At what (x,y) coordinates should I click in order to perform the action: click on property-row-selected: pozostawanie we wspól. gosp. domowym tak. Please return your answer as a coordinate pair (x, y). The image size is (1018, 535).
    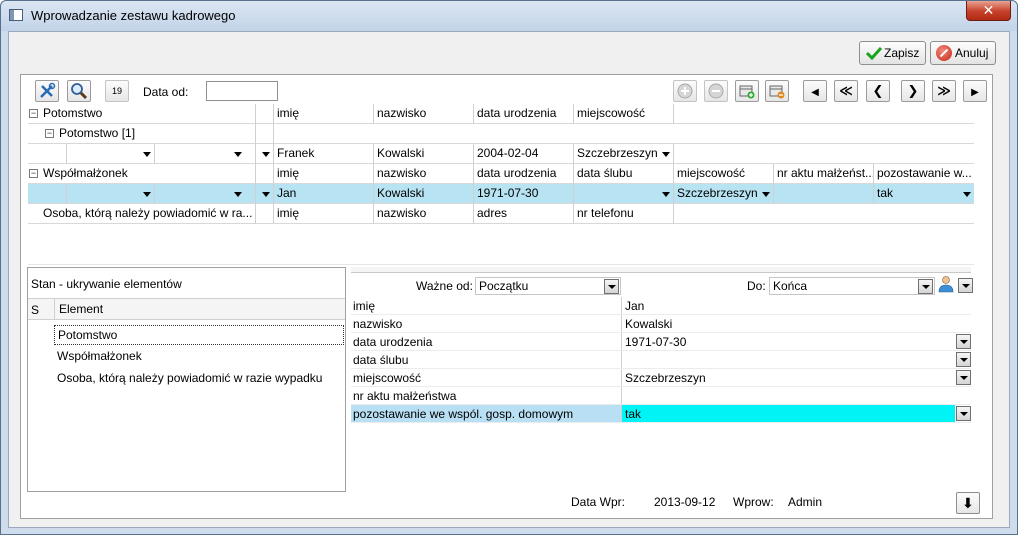
    Looking at the image, I should click on (661, 414).